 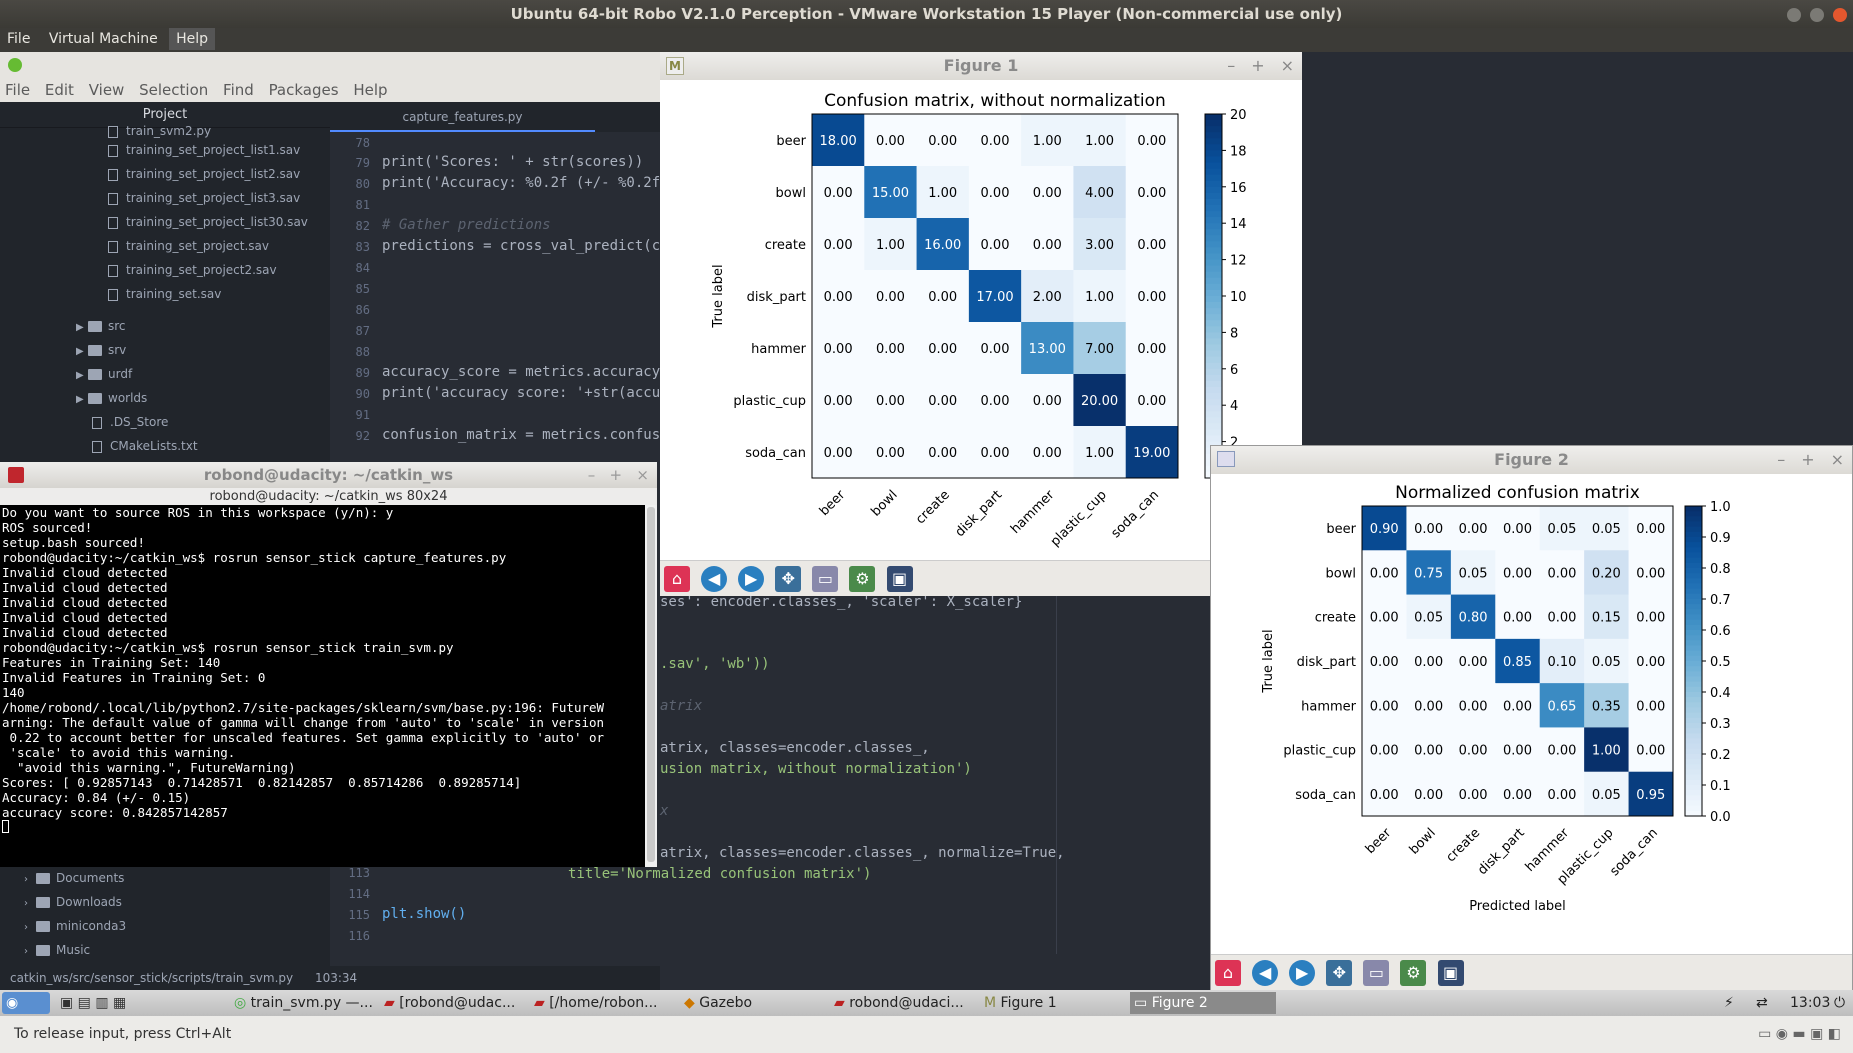 I want to click on close-icon, so click(x=1840, y=14).